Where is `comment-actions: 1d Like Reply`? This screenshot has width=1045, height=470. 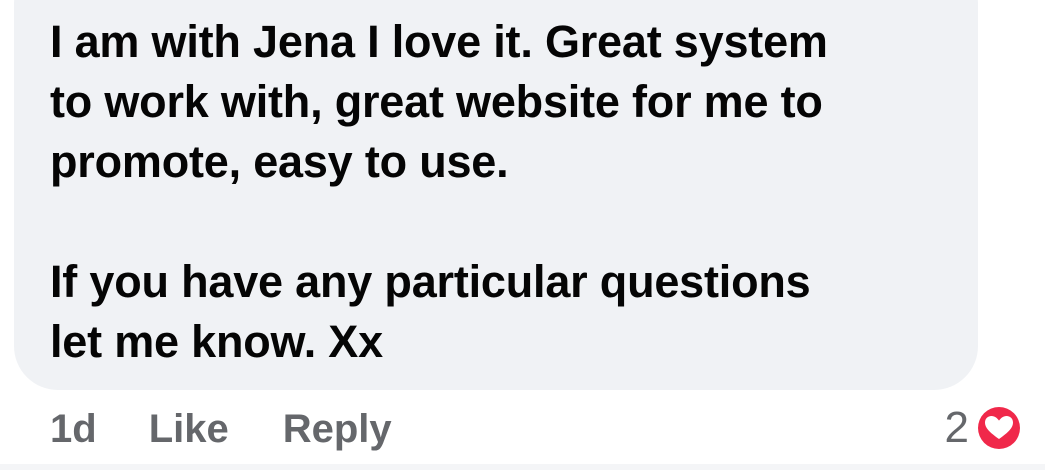
comment-actions: 1d Like Reply is located at coordinates (221, 429).